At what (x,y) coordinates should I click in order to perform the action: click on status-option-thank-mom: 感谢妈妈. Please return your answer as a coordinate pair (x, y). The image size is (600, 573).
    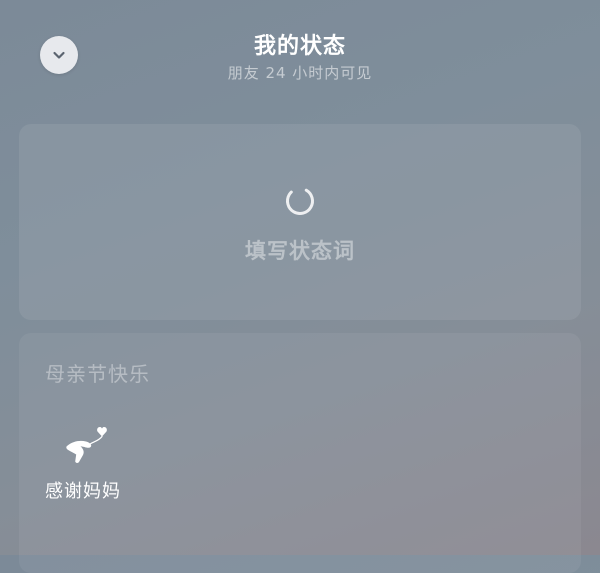
    Looking at the image, I should click on (90, 465).